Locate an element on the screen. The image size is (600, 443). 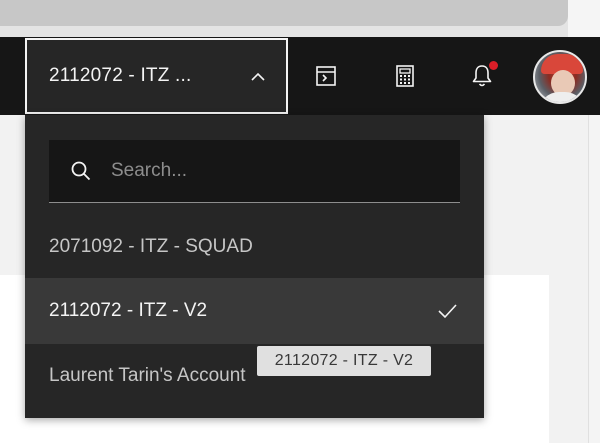
account-option-v2: 2112072 - ITZ - V2 is located at coordinates (254, 311).